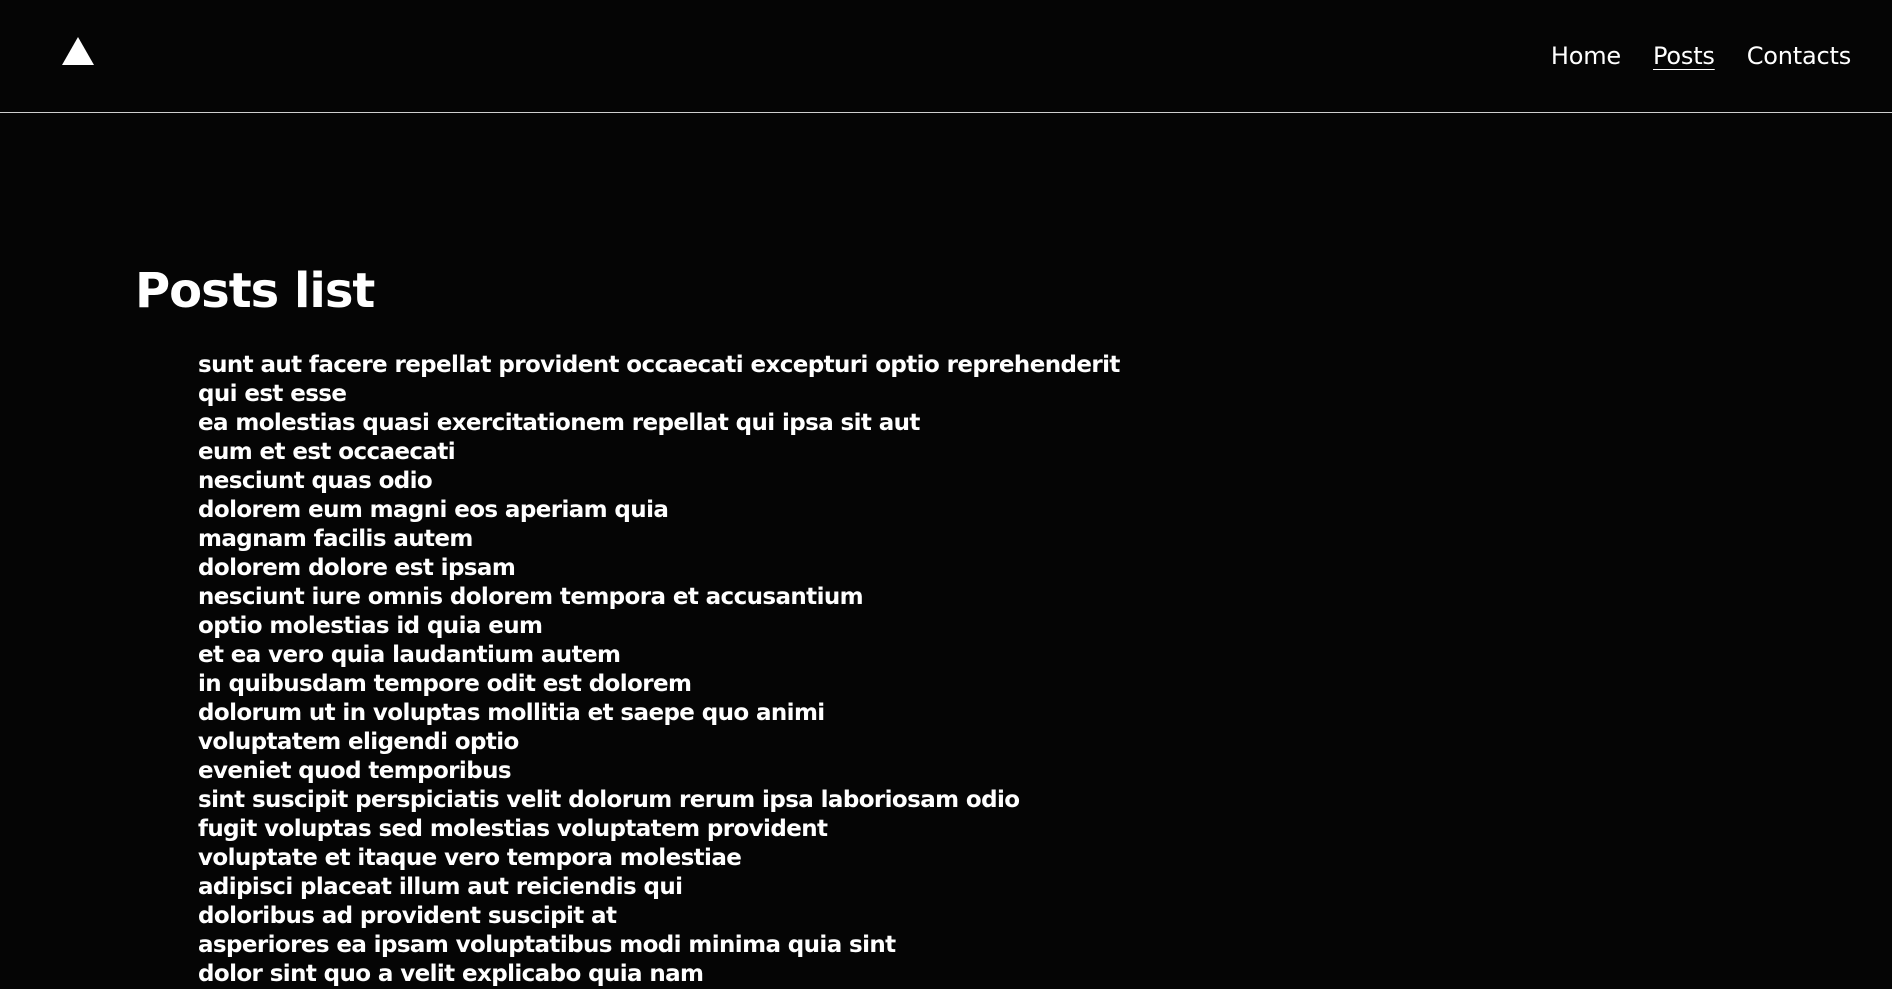 The height and width of the screenshot is (989, 1892). I want to click on list-item: doloribus ad provident suscipit at, so click(659, 916).